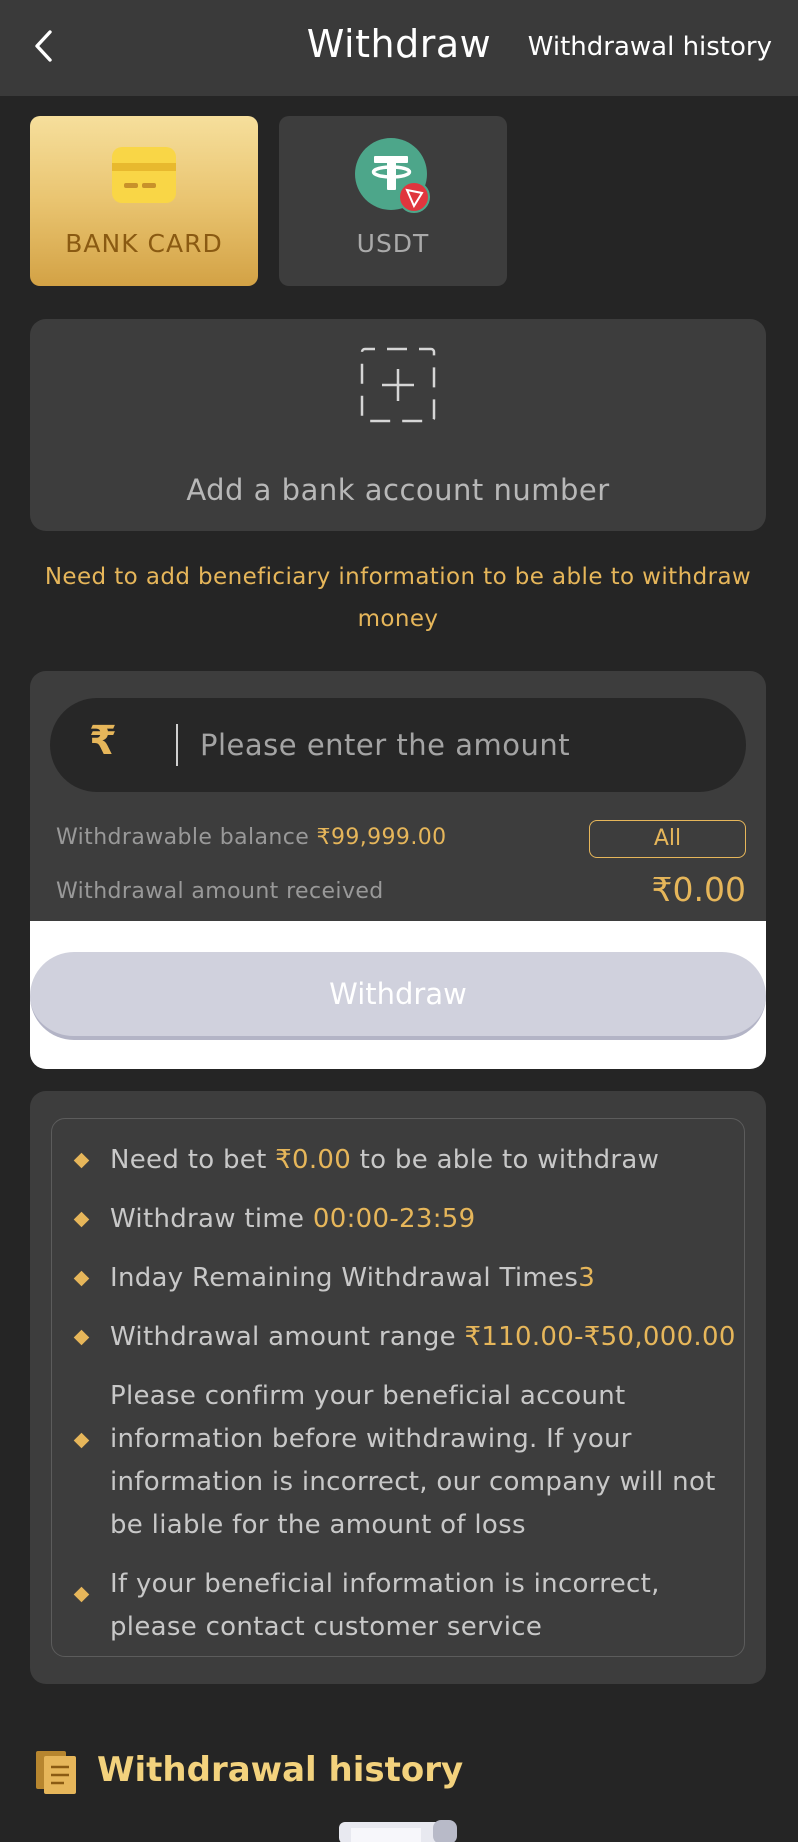 Image resolution: width=798 pixels, height=1842 pixels. Describe the element at coordinates (398, 425) in the screenshot. I see `add-bank-account-button: Add a bank account number` at that location.